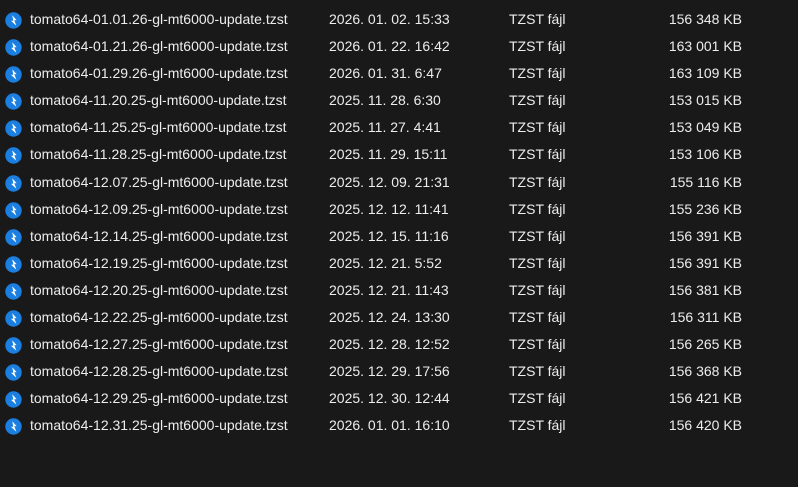  I want to click on file-name: tomato64-12.27.25-gl-mt6000-update.tzst, so click(159, 344).